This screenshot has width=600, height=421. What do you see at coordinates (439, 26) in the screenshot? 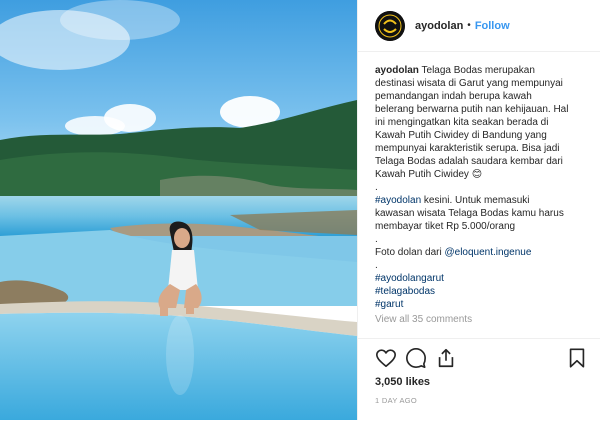
I see `header-username: ayodolan` at bounding box center [439, 26].